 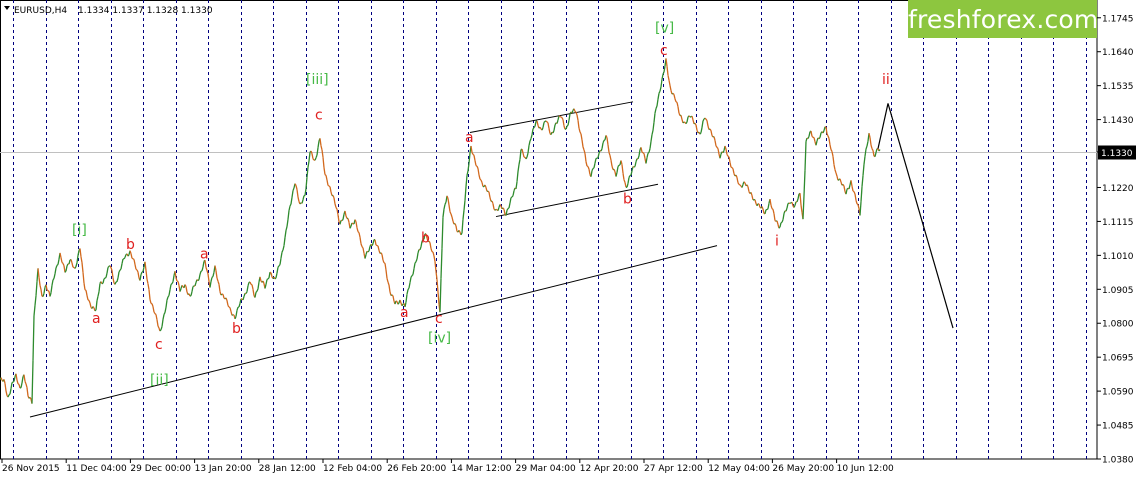 What do you see at coordinates (31, 469) in the screenshot?
I see `x-tick-label: 26 Nov 2015` at bounding box center [31, 469].